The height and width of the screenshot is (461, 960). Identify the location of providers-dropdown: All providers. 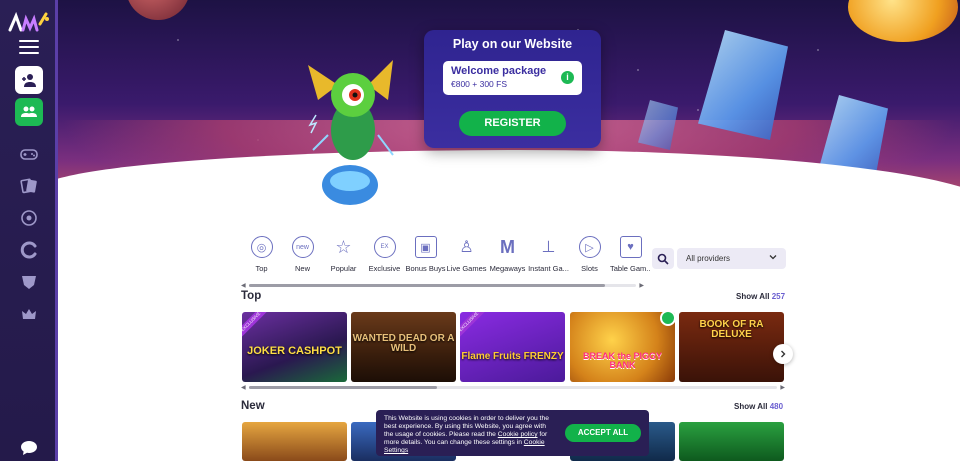
(731, 258).